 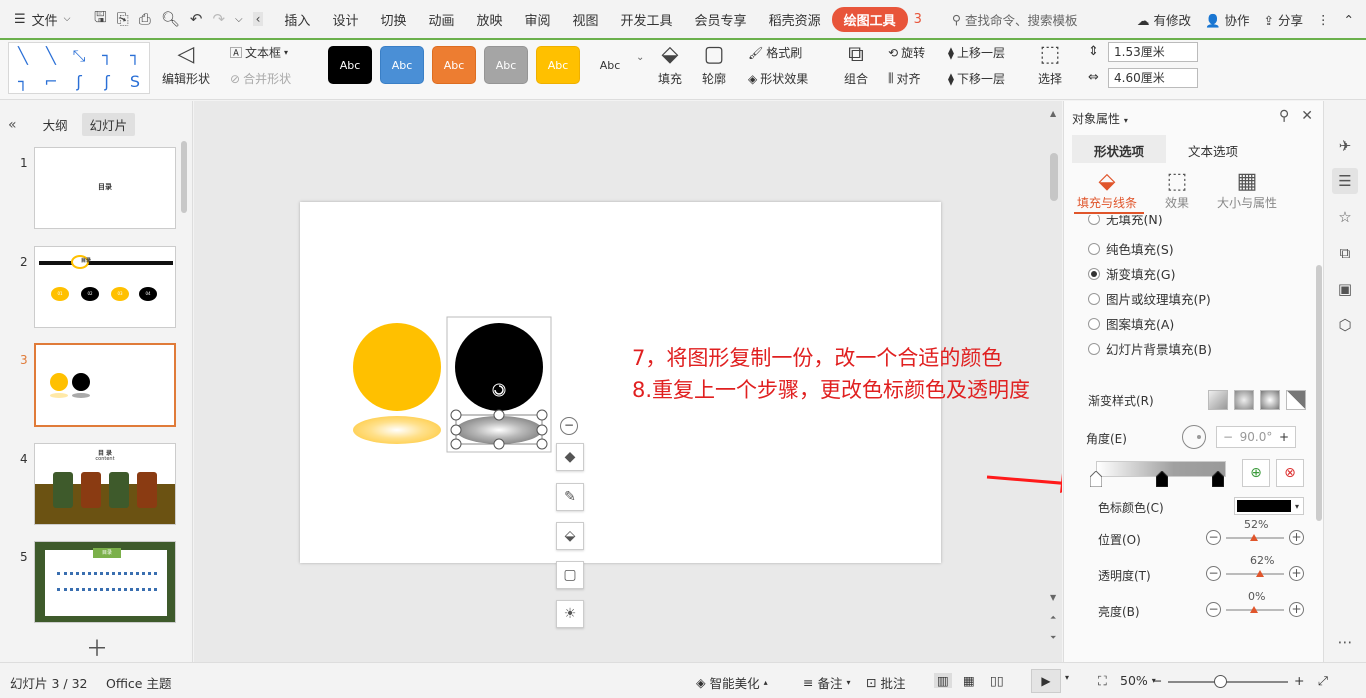 I want to click on slide-sorter-icon: ▦, so click(x=969, y=680).